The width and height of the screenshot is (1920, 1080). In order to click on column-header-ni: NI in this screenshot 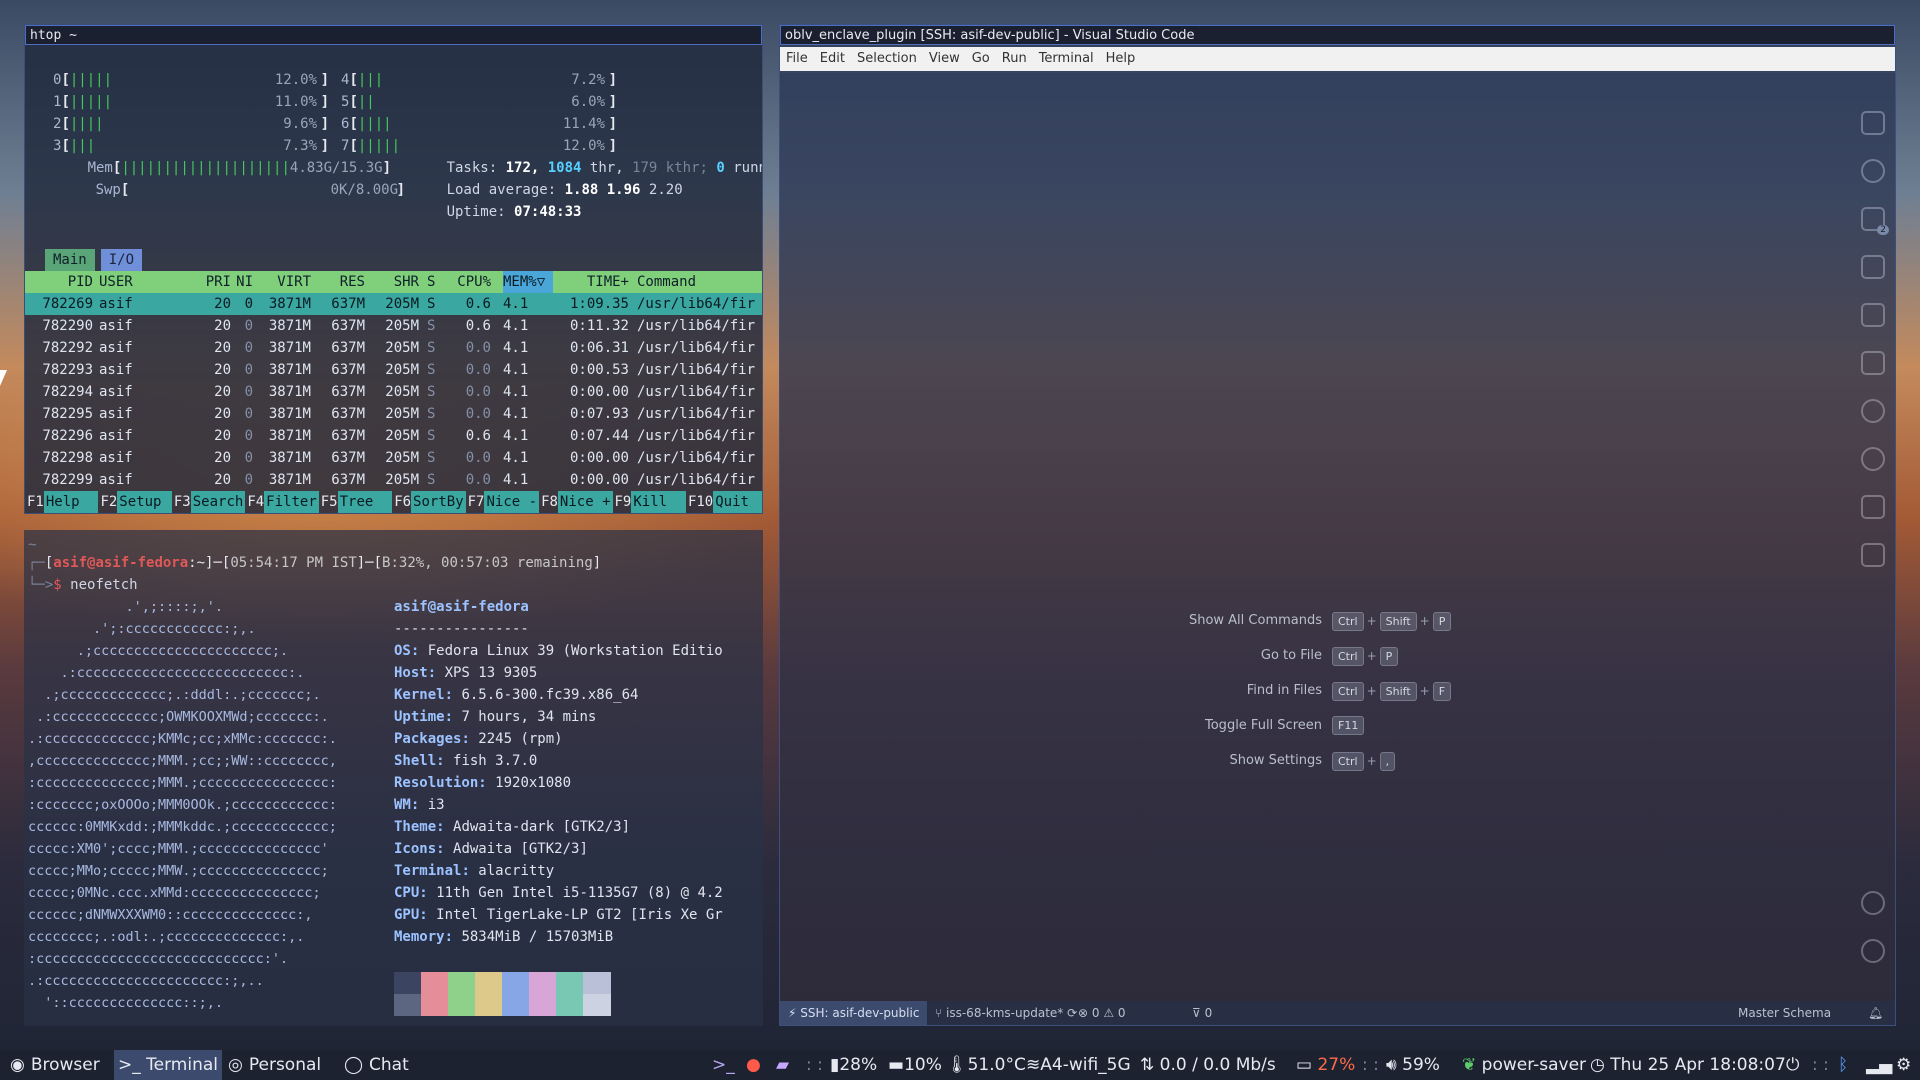, I will do `click(242, 282)`.